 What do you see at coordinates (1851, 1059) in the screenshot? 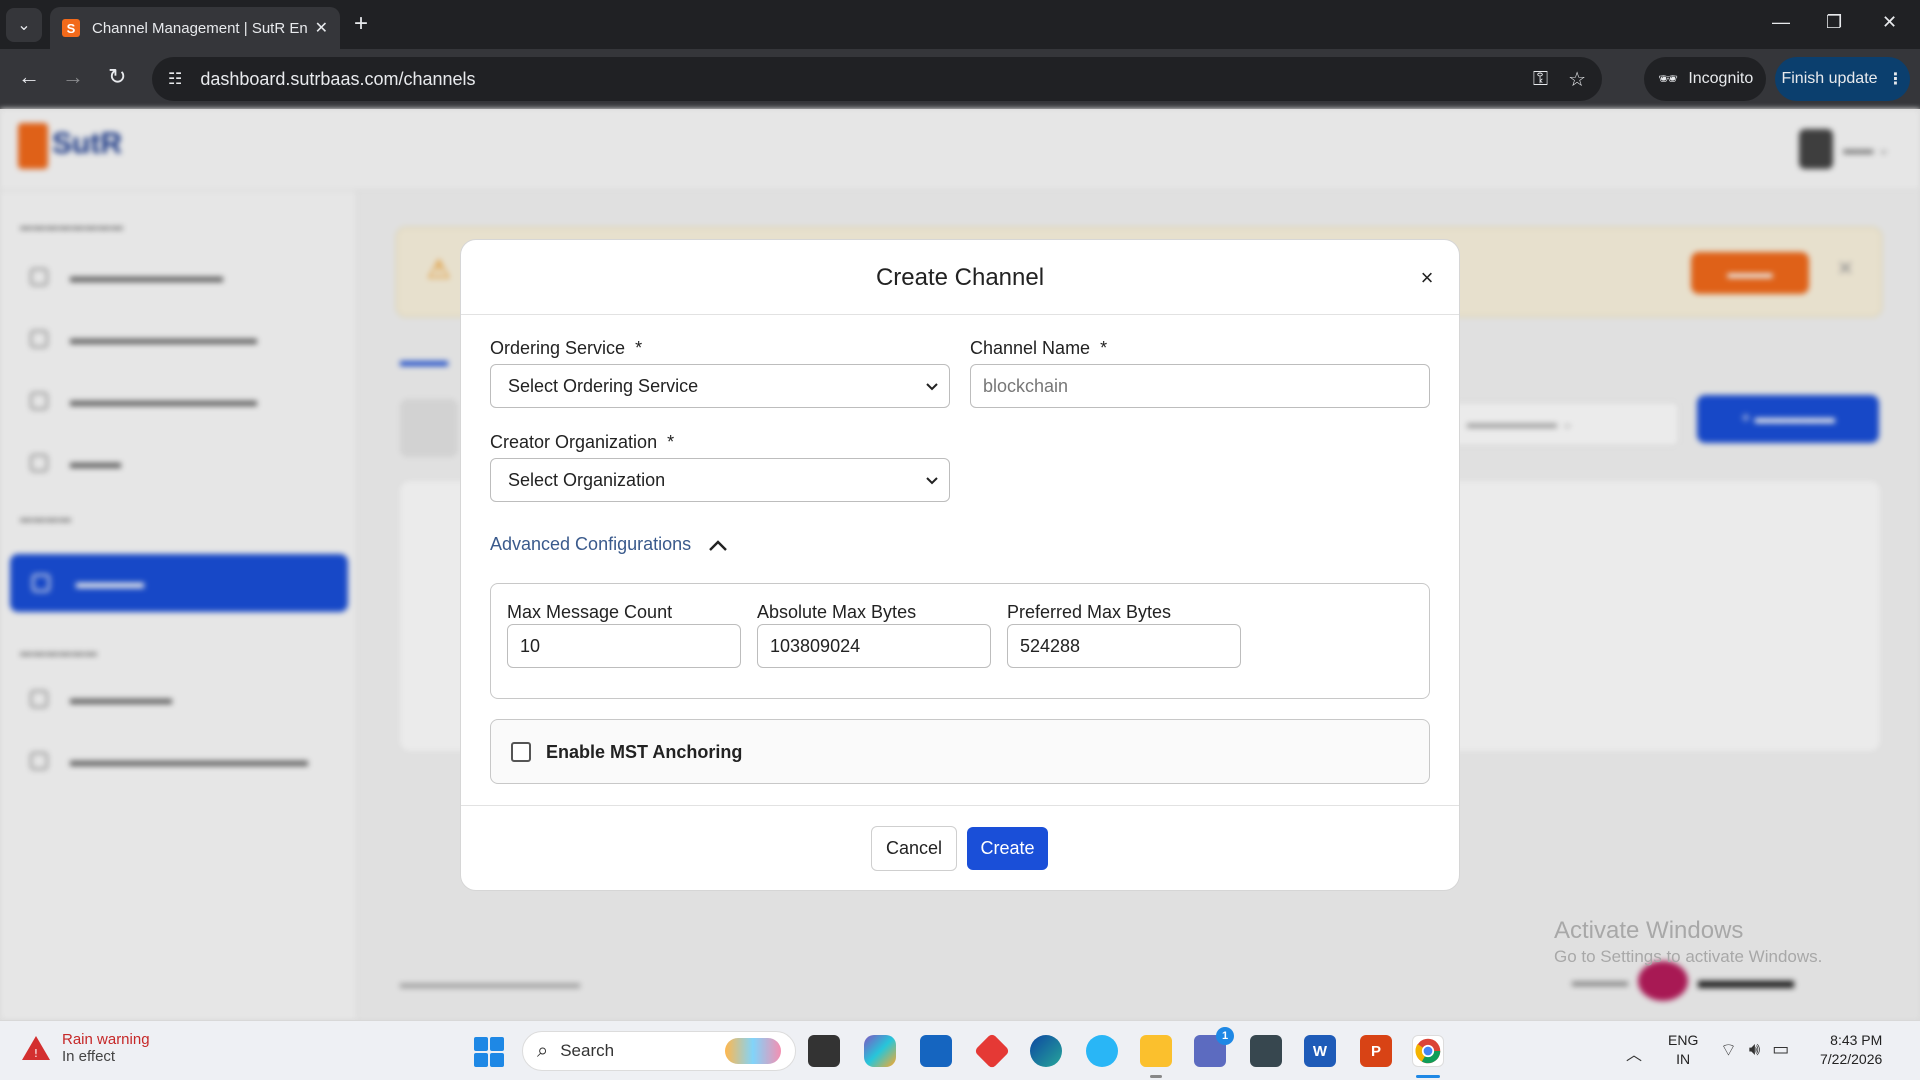
I see `clock-date: 7/22/2026` at bounding box center [1851, 1059].